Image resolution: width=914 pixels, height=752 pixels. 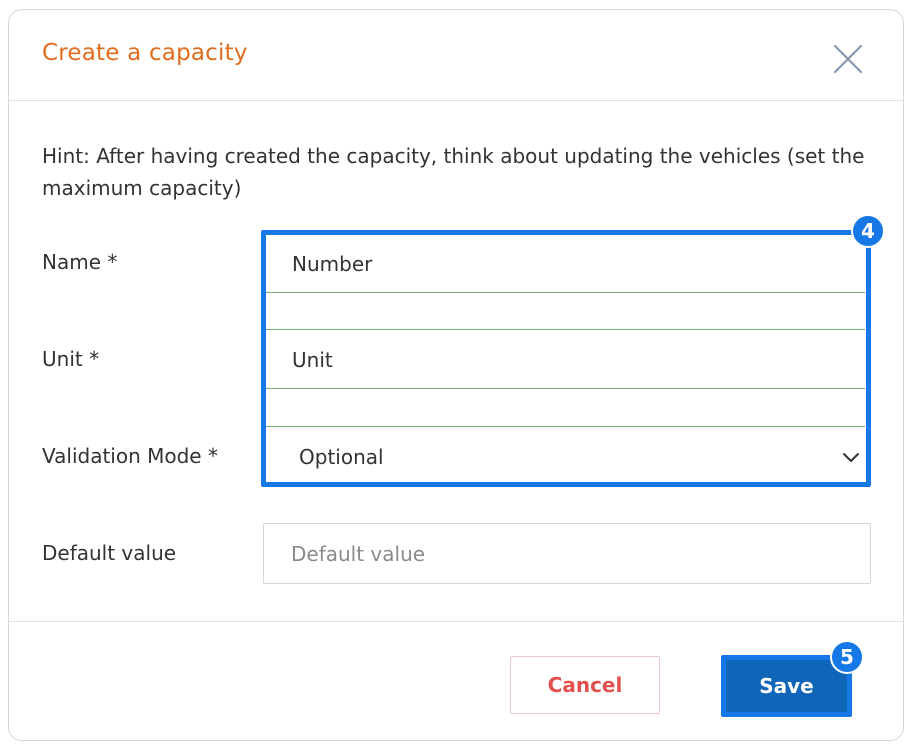 I want to click on validation-mode-value: Optional, so click(x=341, y=457).